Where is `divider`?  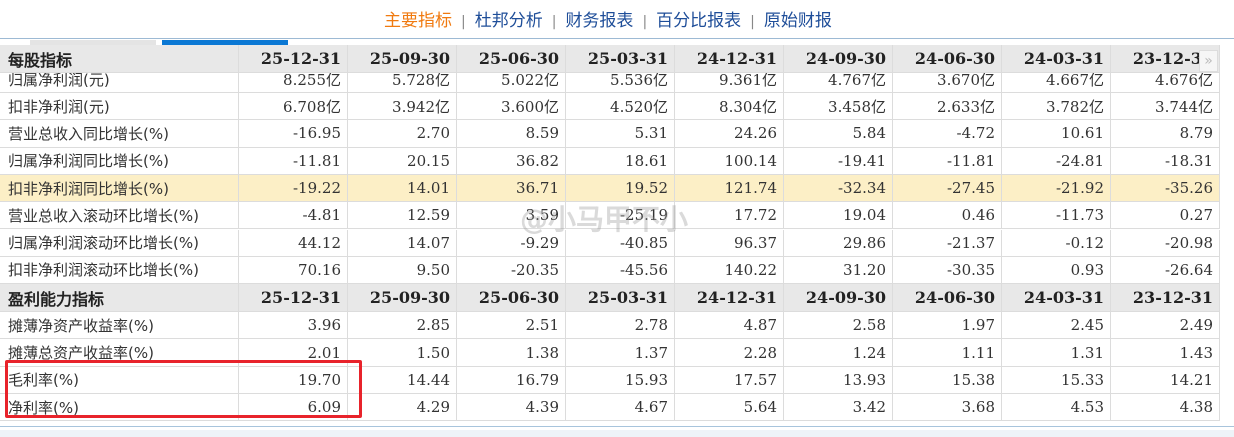
divider is located at coordinates (617, 38).